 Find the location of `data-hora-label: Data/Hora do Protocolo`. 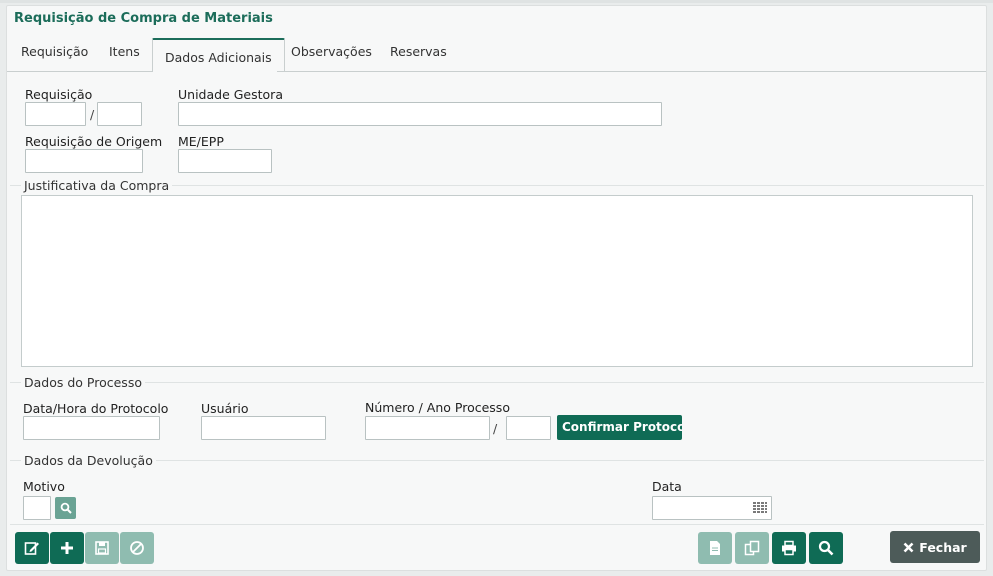

data-hora-label: Data/Hora do Protocolo is located at coordinates (96, 408).